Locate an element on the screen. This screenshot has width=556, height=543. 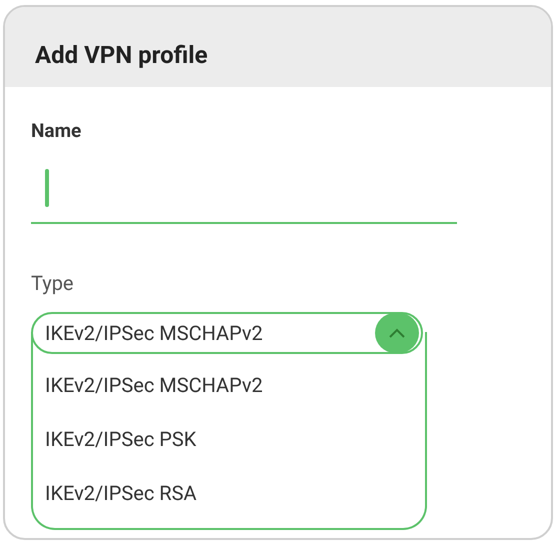
dialog-title: Add VPN profile is located at coordinates (121, 55).